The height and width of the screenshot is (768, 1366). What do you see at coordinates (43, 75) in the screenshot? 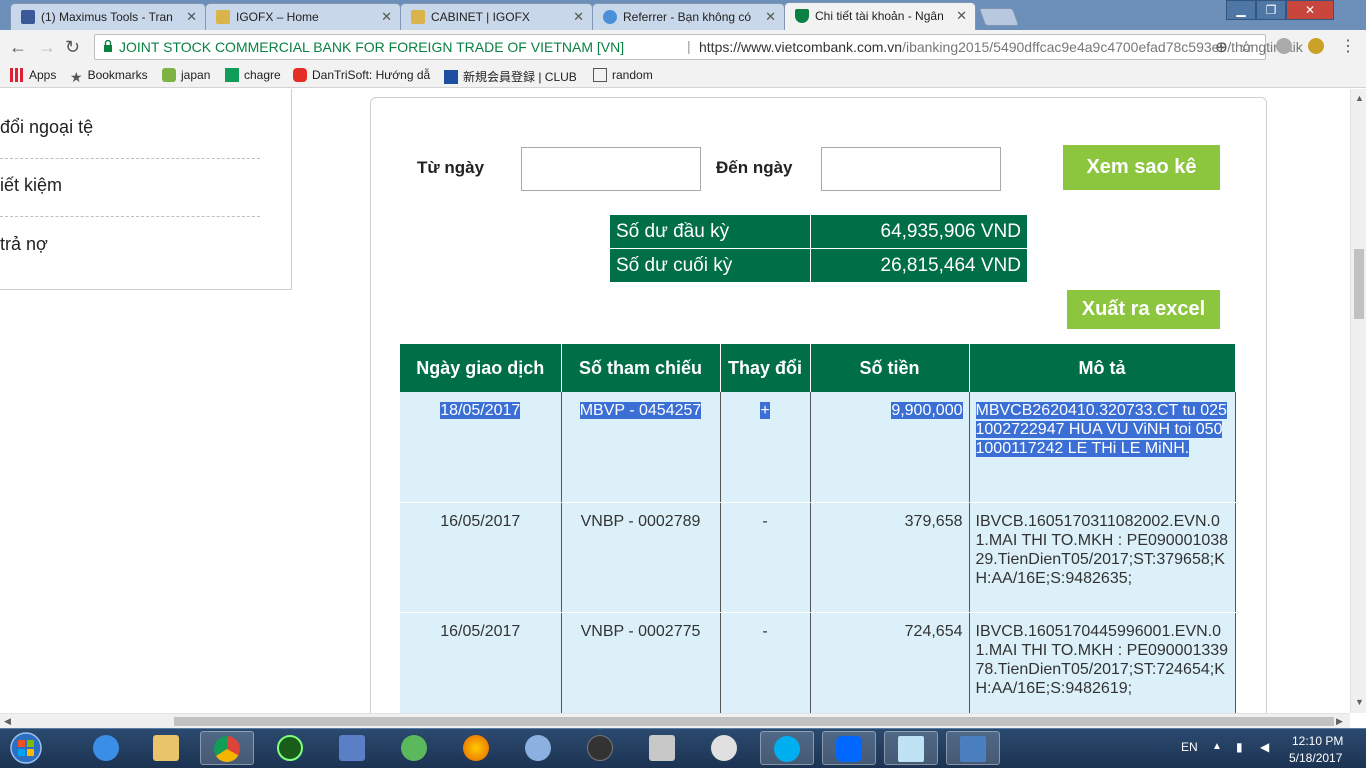
I see `bookmark-label: Apps` at bounding box center [43, 75].